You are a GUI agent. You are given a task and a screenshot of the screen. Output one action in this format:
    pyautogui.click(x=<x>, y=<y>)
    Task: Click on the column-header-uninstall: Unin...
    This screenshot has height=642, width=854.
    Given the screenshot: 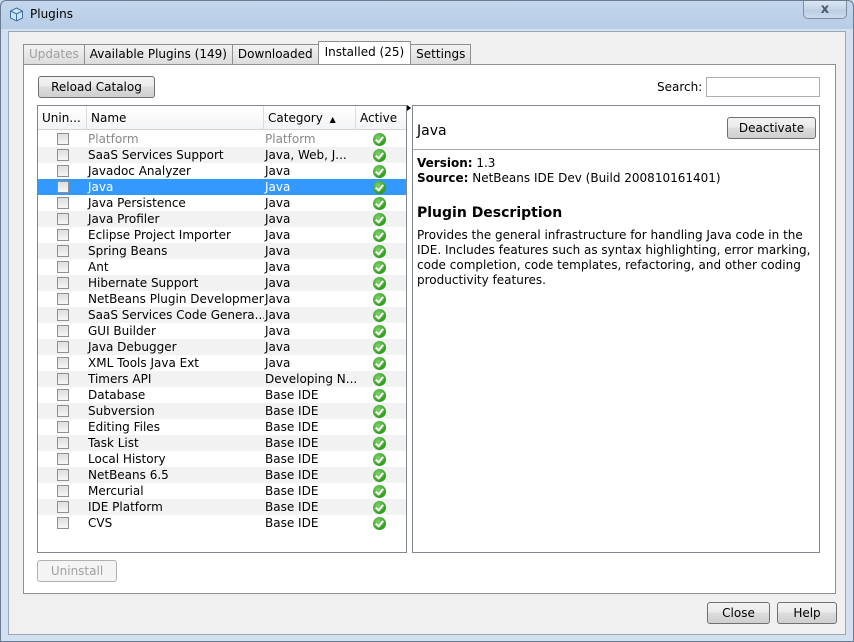 What is the action you would take?
    pyautogui.click(x=62, y=118)
    